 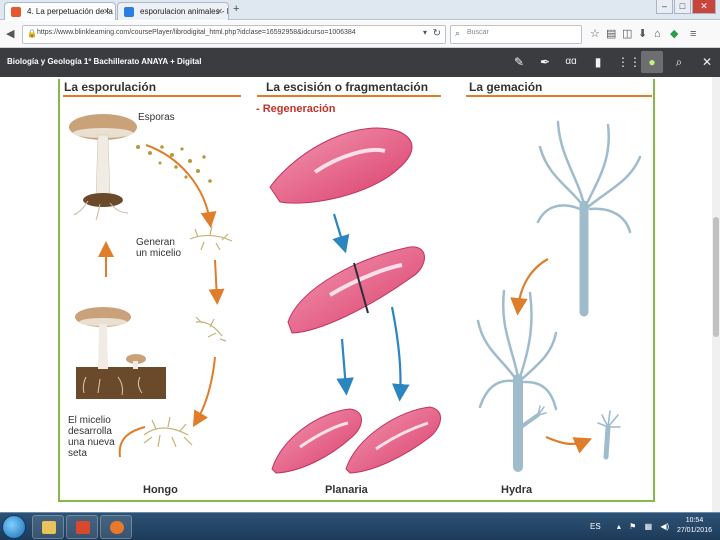 What do you see at coordinates (664, 7) in the screenshot?
I see `minimize-button: –` at bounding box center [664, 7].